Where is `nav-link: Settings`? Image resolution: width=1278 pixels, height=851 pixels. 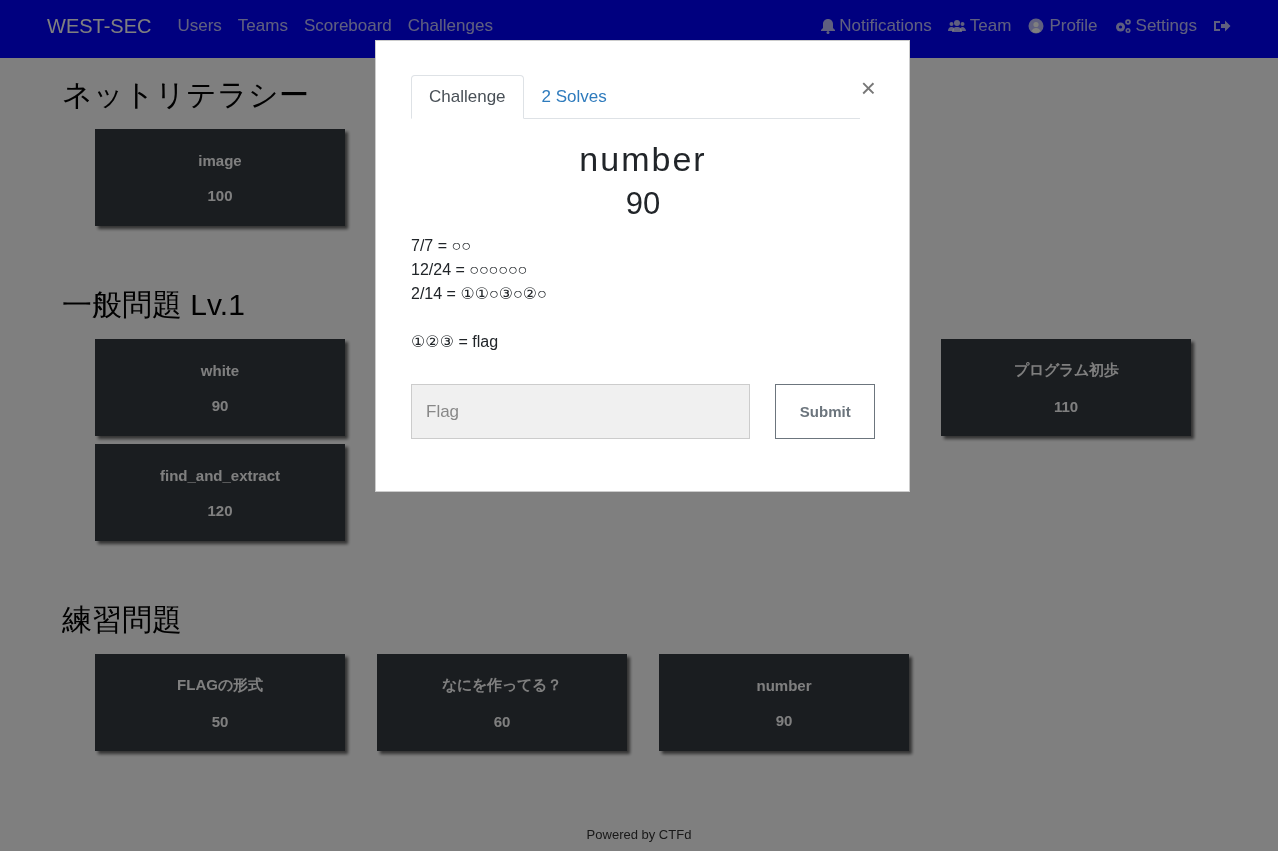
nav-link: Settings is located at coordinates (1155, 26).